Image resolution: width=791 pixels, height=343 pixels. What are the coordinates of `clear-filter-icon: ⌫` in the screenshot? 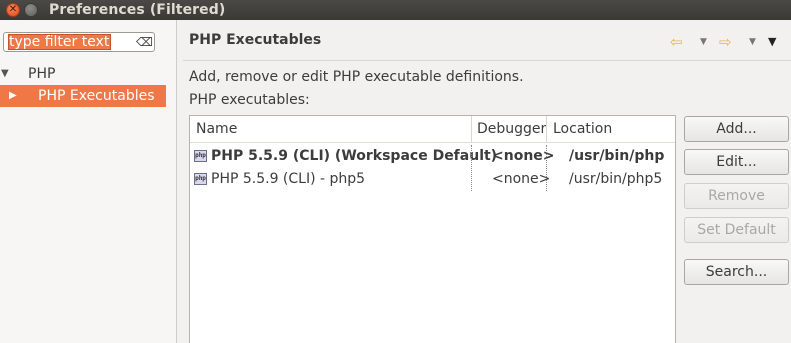 It's located at (144, 42).